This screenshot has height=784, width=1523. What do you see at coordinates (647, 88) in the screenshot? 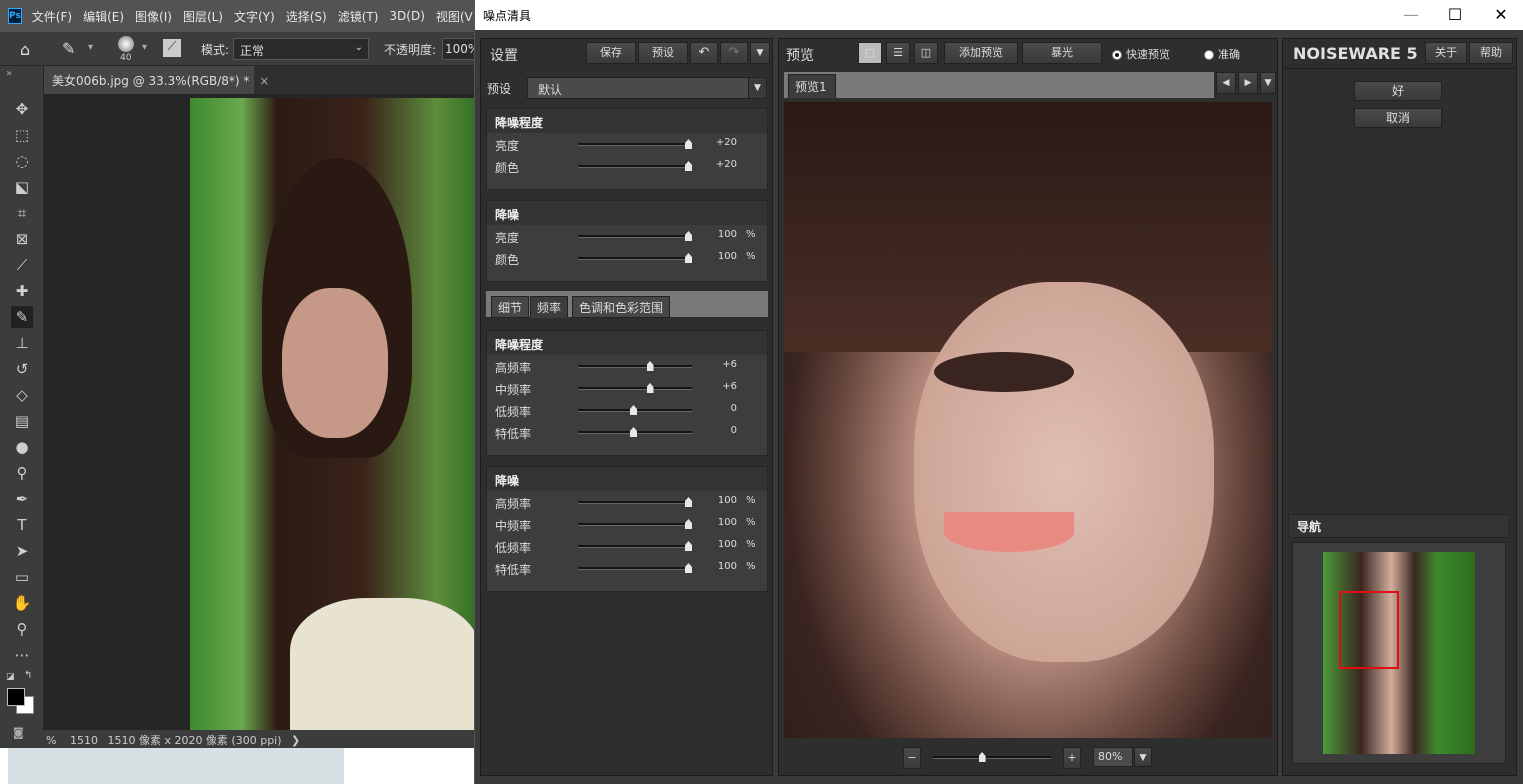
I see `preset-select: 默认 ▼` at bounding box center [647, 88].